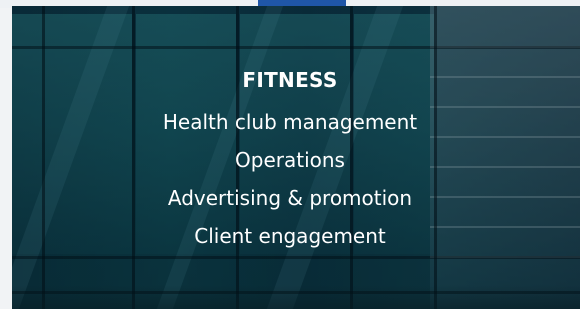 The image size is (580, 309). I want to click on hero-title: FITNESS, so click(290, 80).